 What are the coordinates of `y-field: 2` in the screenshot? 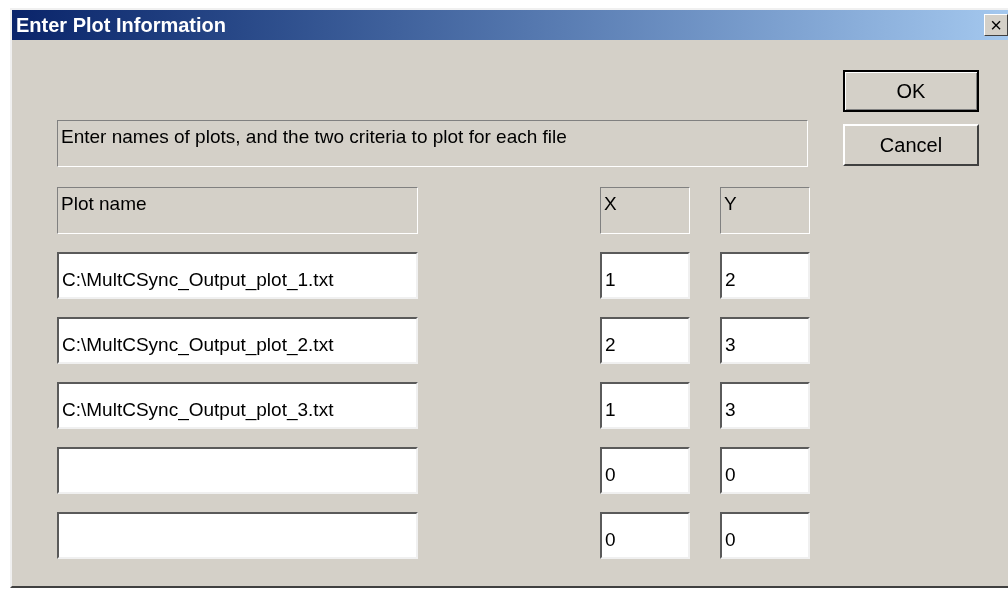 It's located at (765, 275).